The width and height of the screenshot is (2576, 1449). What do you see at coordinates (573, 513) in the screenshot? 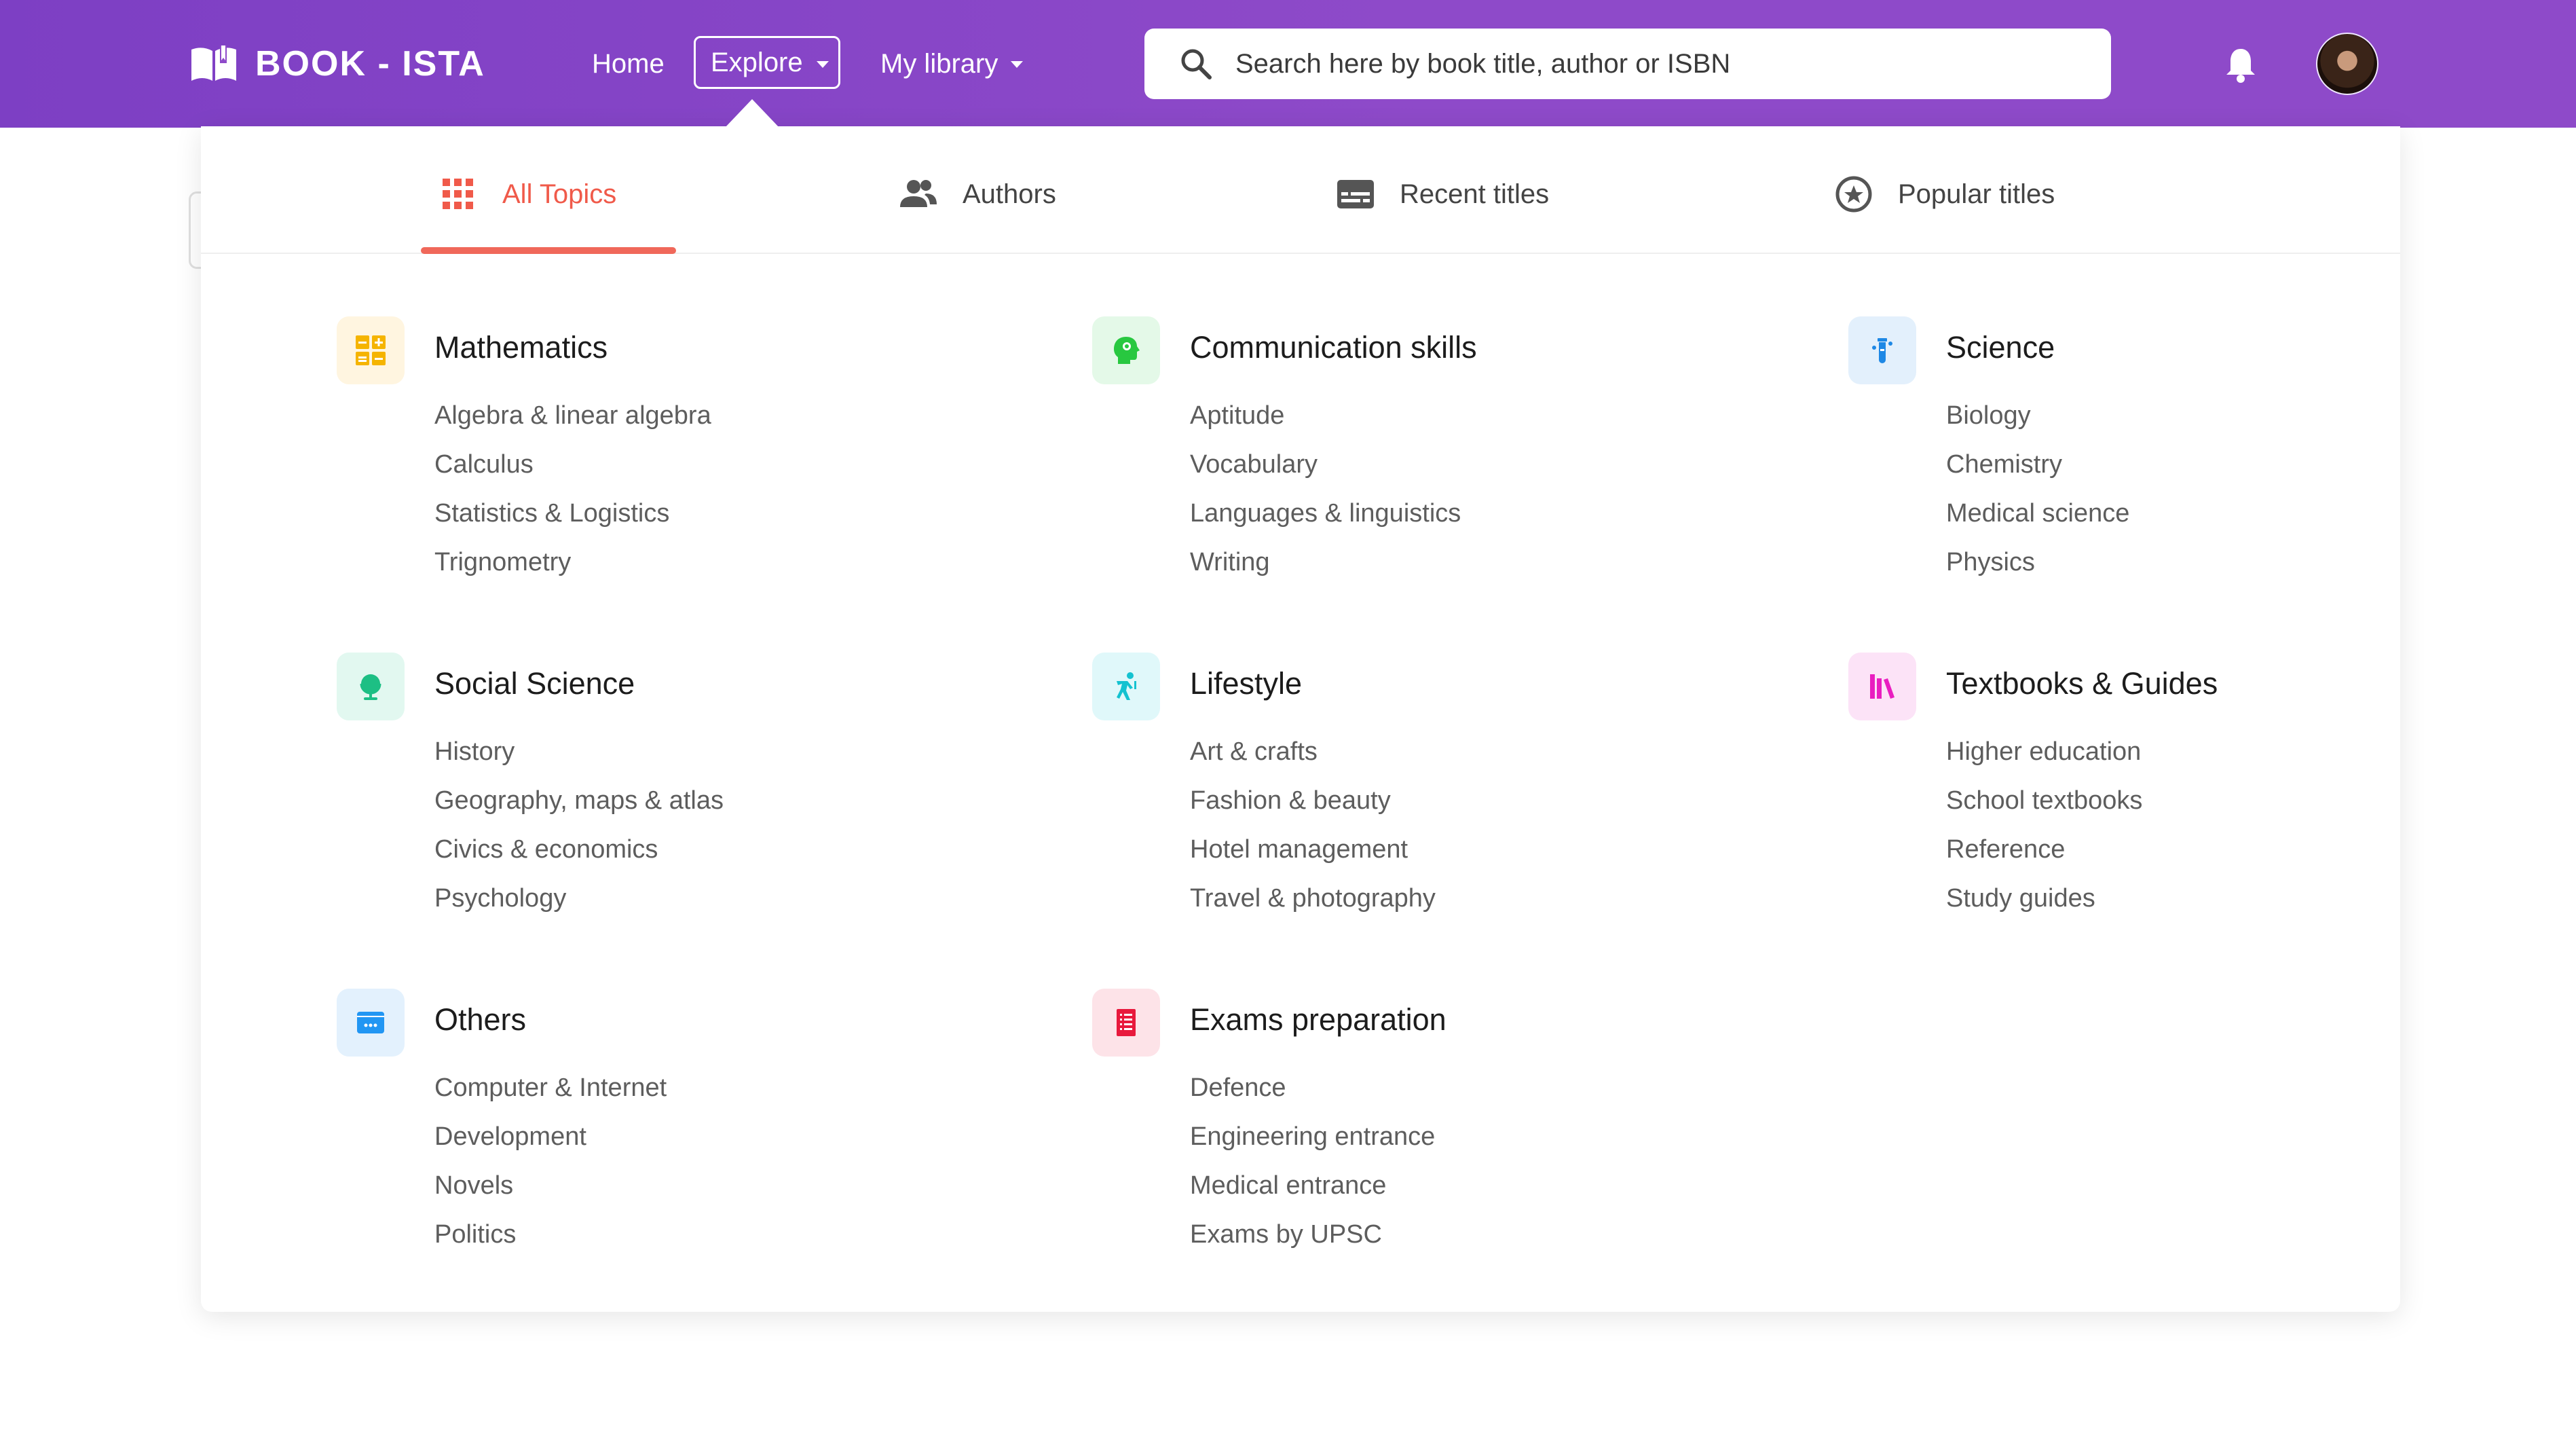
I see `subcategory-link: Statistics & Logistics` at bounding box center [573, 513].